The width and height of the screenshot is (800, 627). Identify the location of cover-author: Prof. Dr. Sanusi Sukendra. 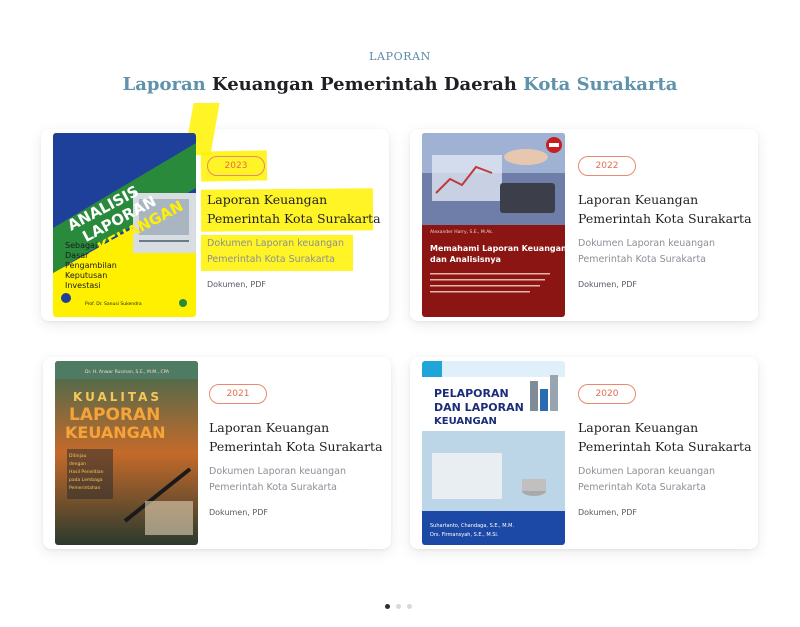
(113, 304).